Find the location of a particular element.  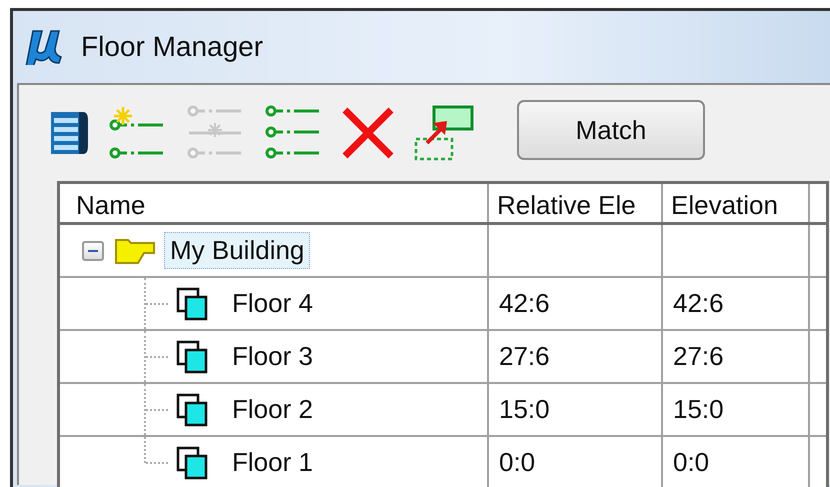

elevation-column-header: Elevation is located at coordinates (724, 205).